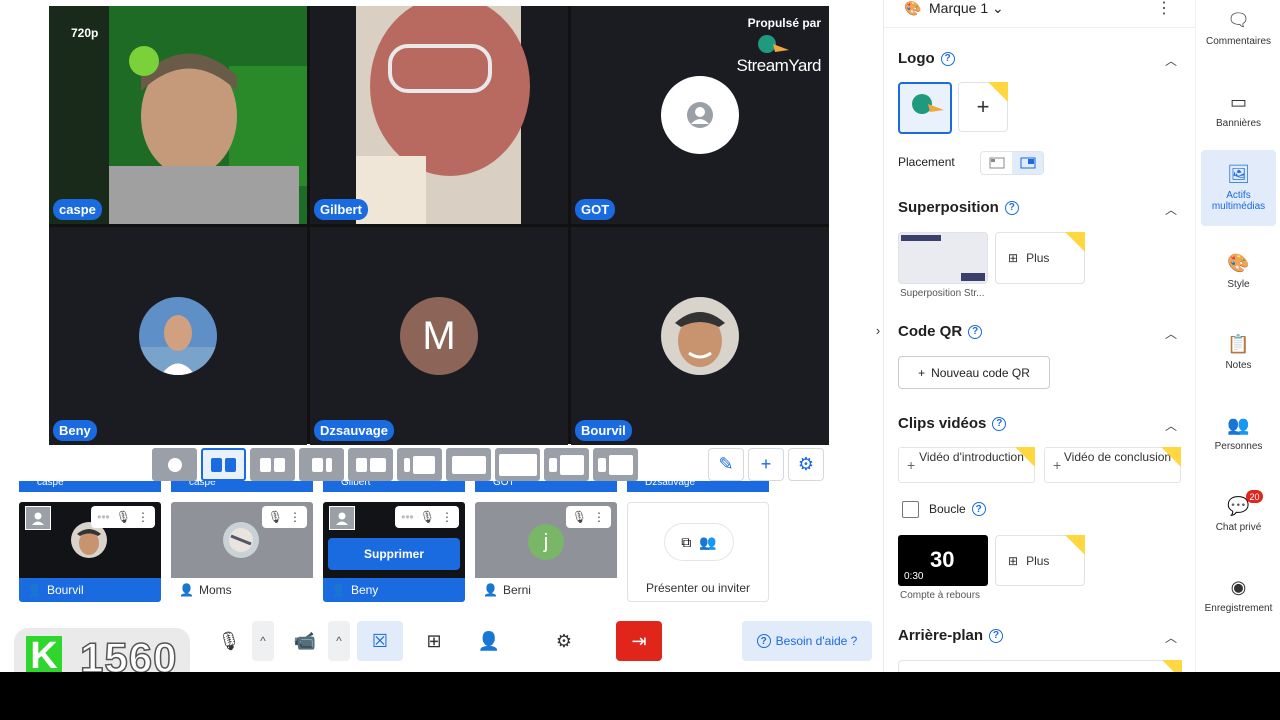  Describe the element at coordinates (700, 336) in the screenshot. I see `tile-bourvil: Bourvil` at that location.